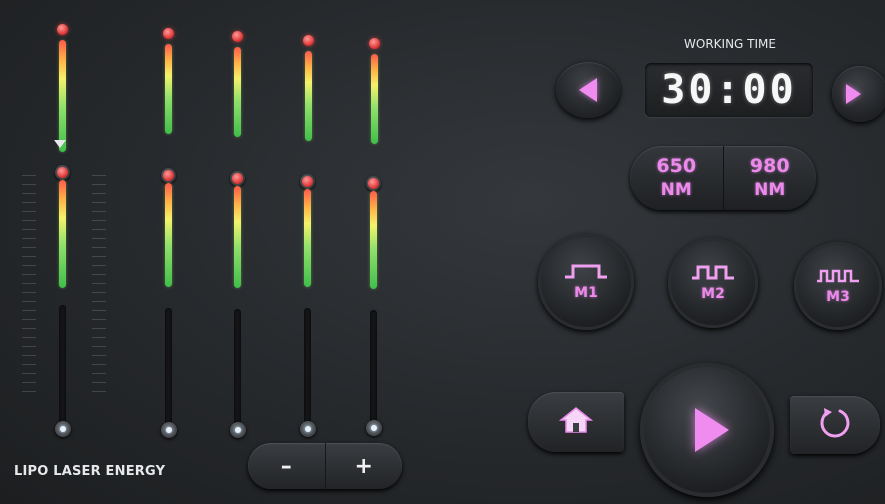 The height and width of the screenshot is (504, 885). I want to click on wavelength-value: 650, so click(676, 166).